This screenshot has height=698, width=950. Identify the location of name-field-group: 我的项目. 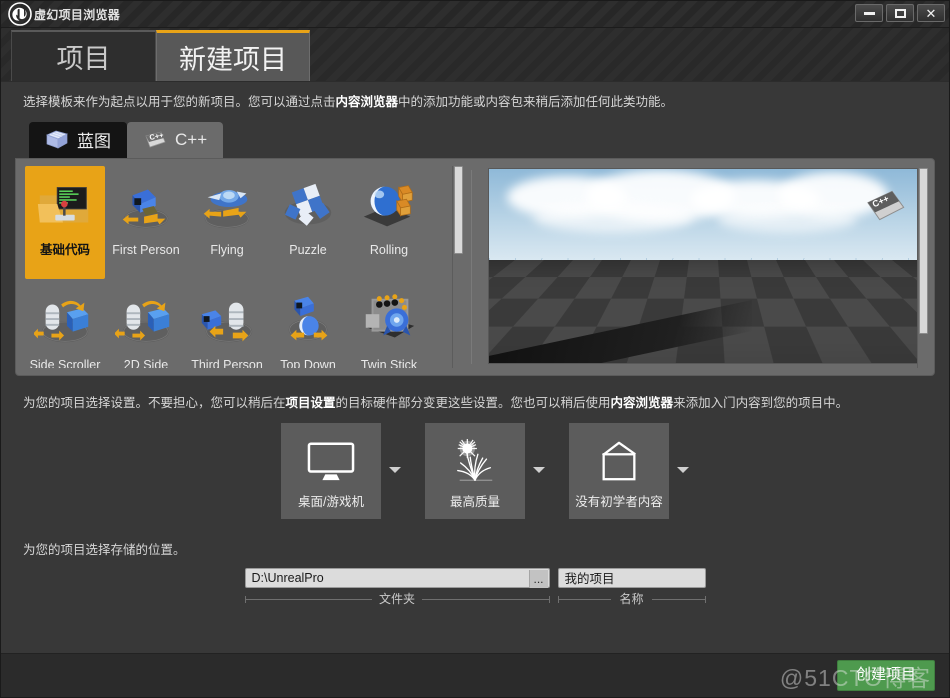
(631, 577).